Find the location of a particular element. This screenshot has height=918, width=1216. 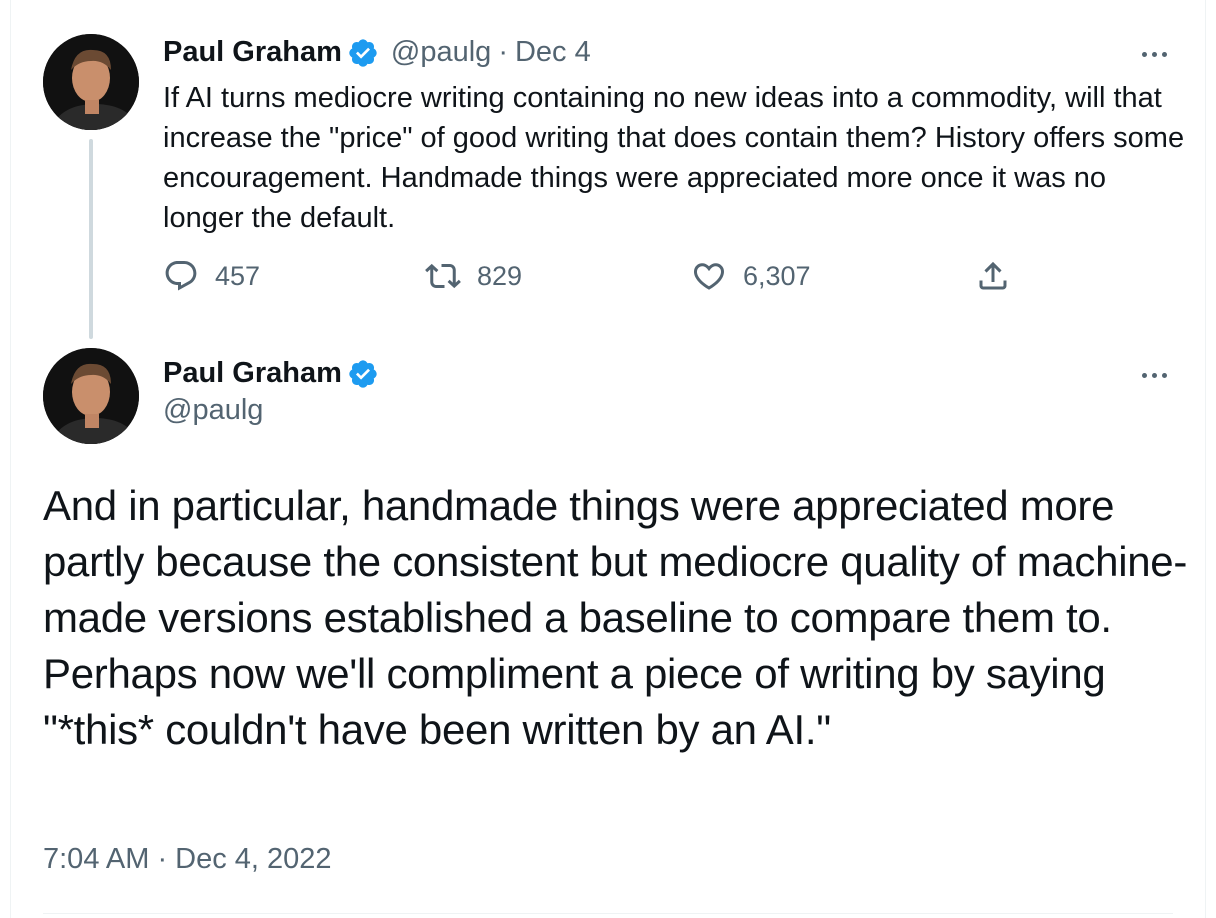

reply-count: 457 is located at coordinates (238, 275).